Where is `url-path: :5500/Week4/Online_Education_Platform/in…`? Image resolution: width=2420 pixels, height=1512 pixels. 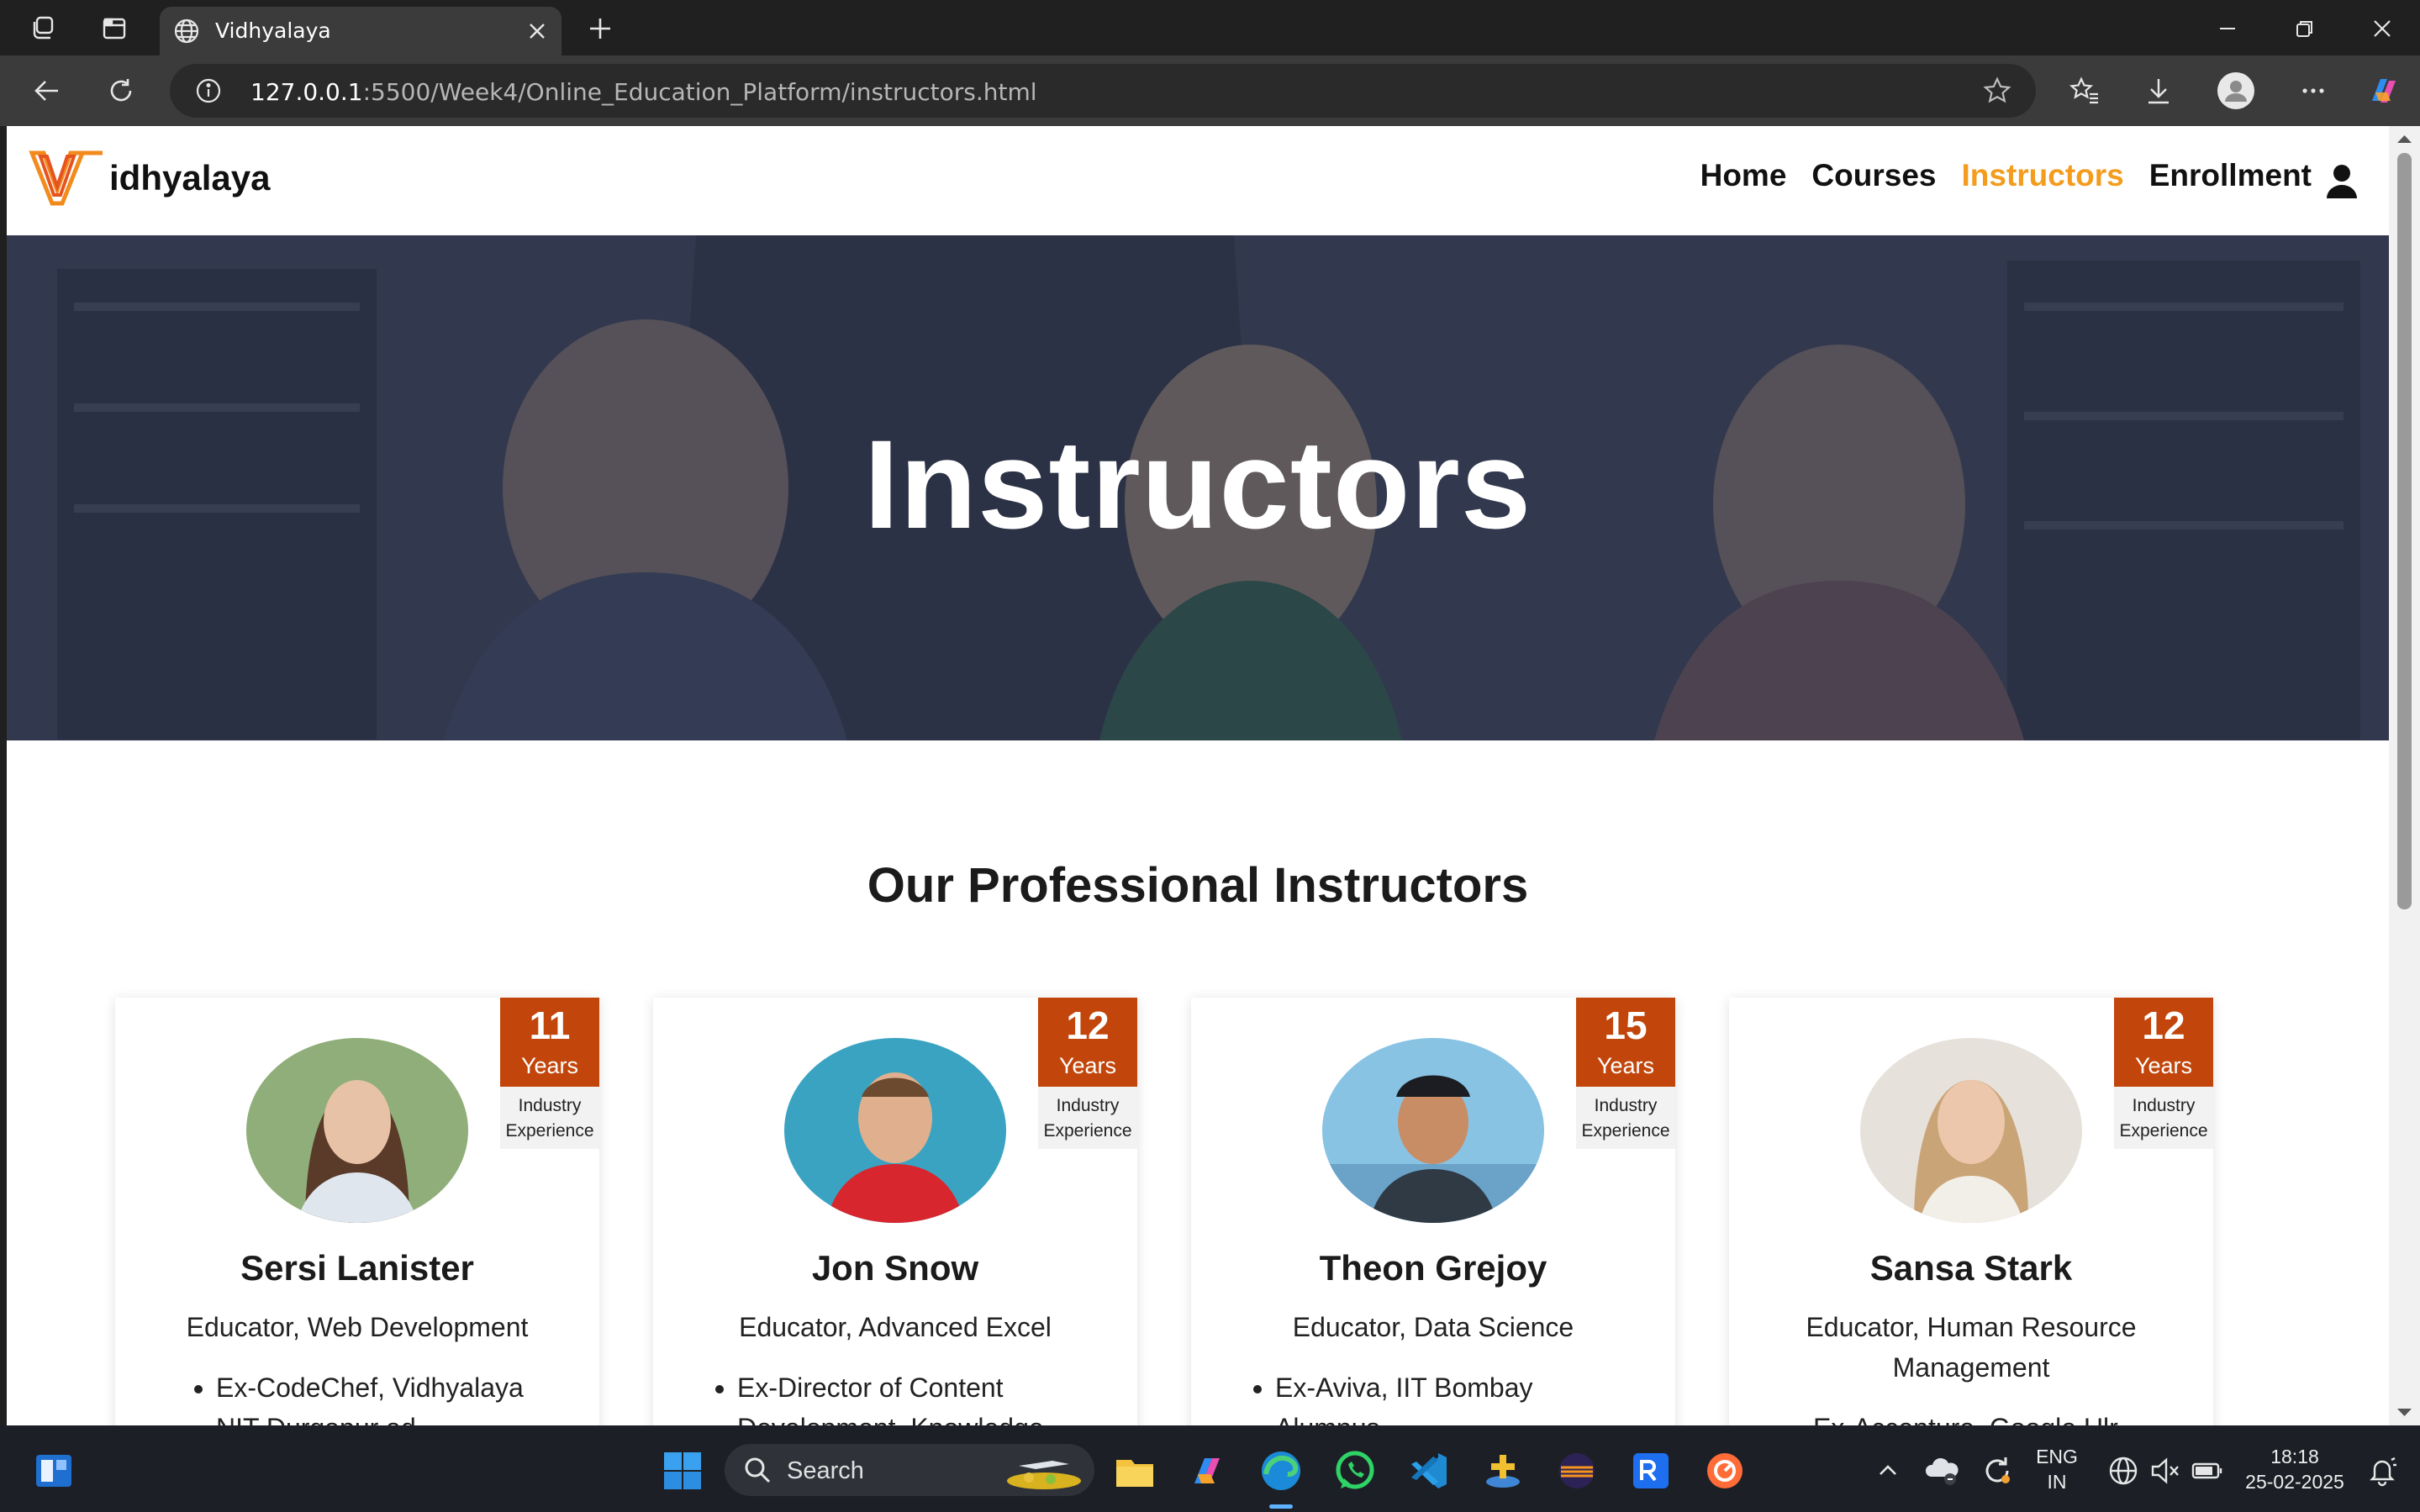
url-path: :5500/Week4/Online_Education_Platform/in… is located at coordinates (699, 92).